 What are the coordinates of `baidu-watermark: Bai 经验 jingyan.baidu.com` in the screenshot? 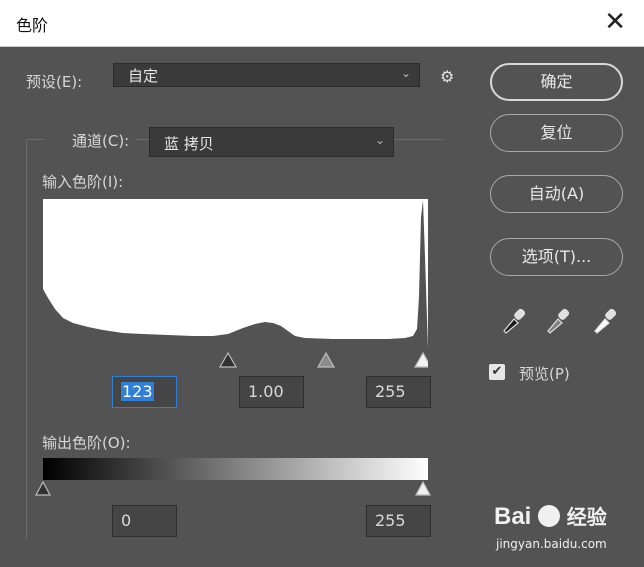 It's located at (559, 526).